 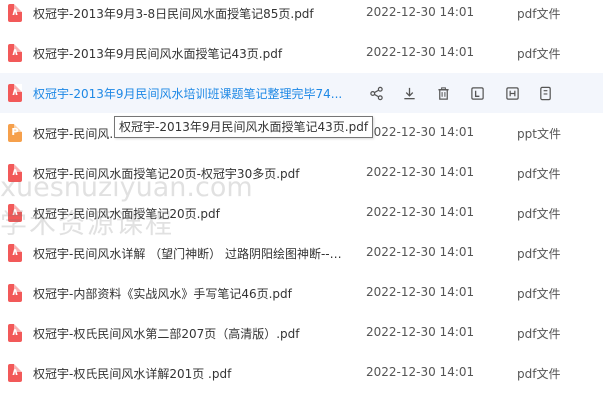 I want to click on share-icon, so click(x=376, y=93).